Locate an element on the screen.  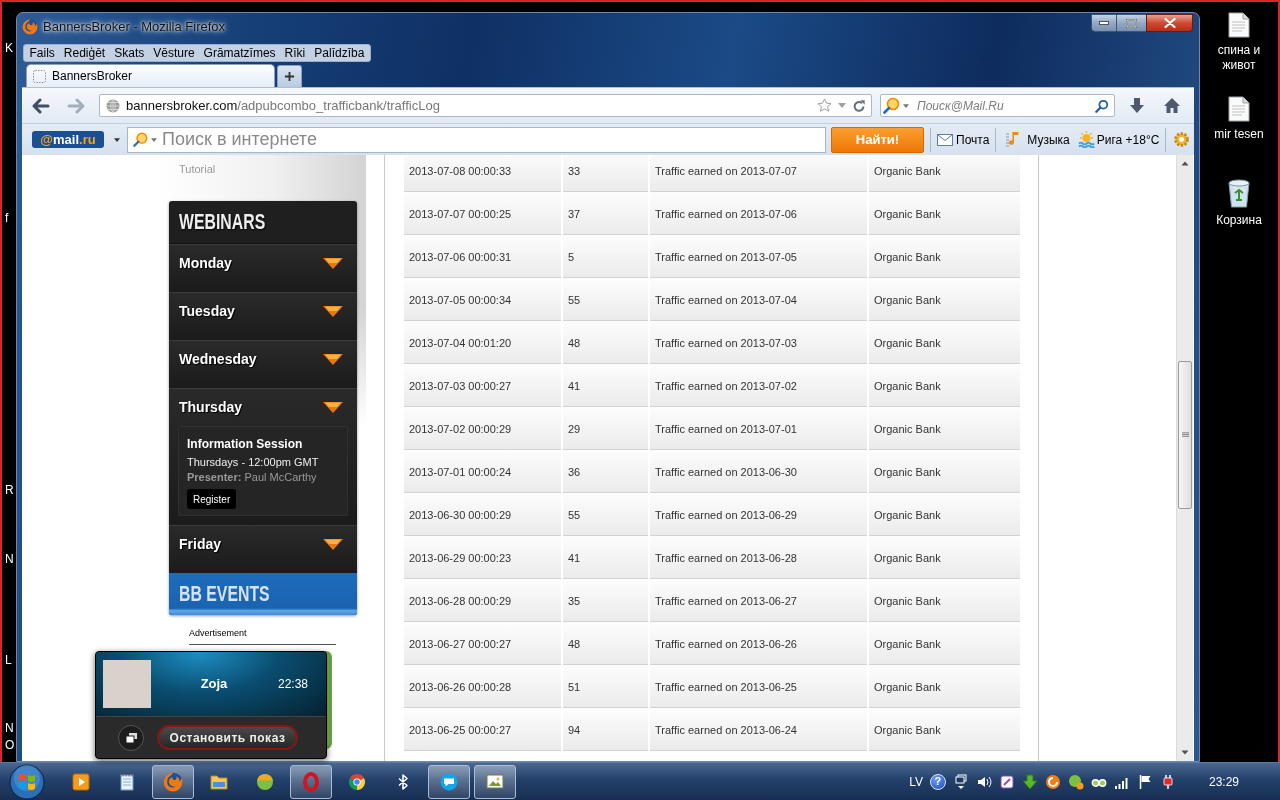
download-icon is located at coordinates (1137, 105).